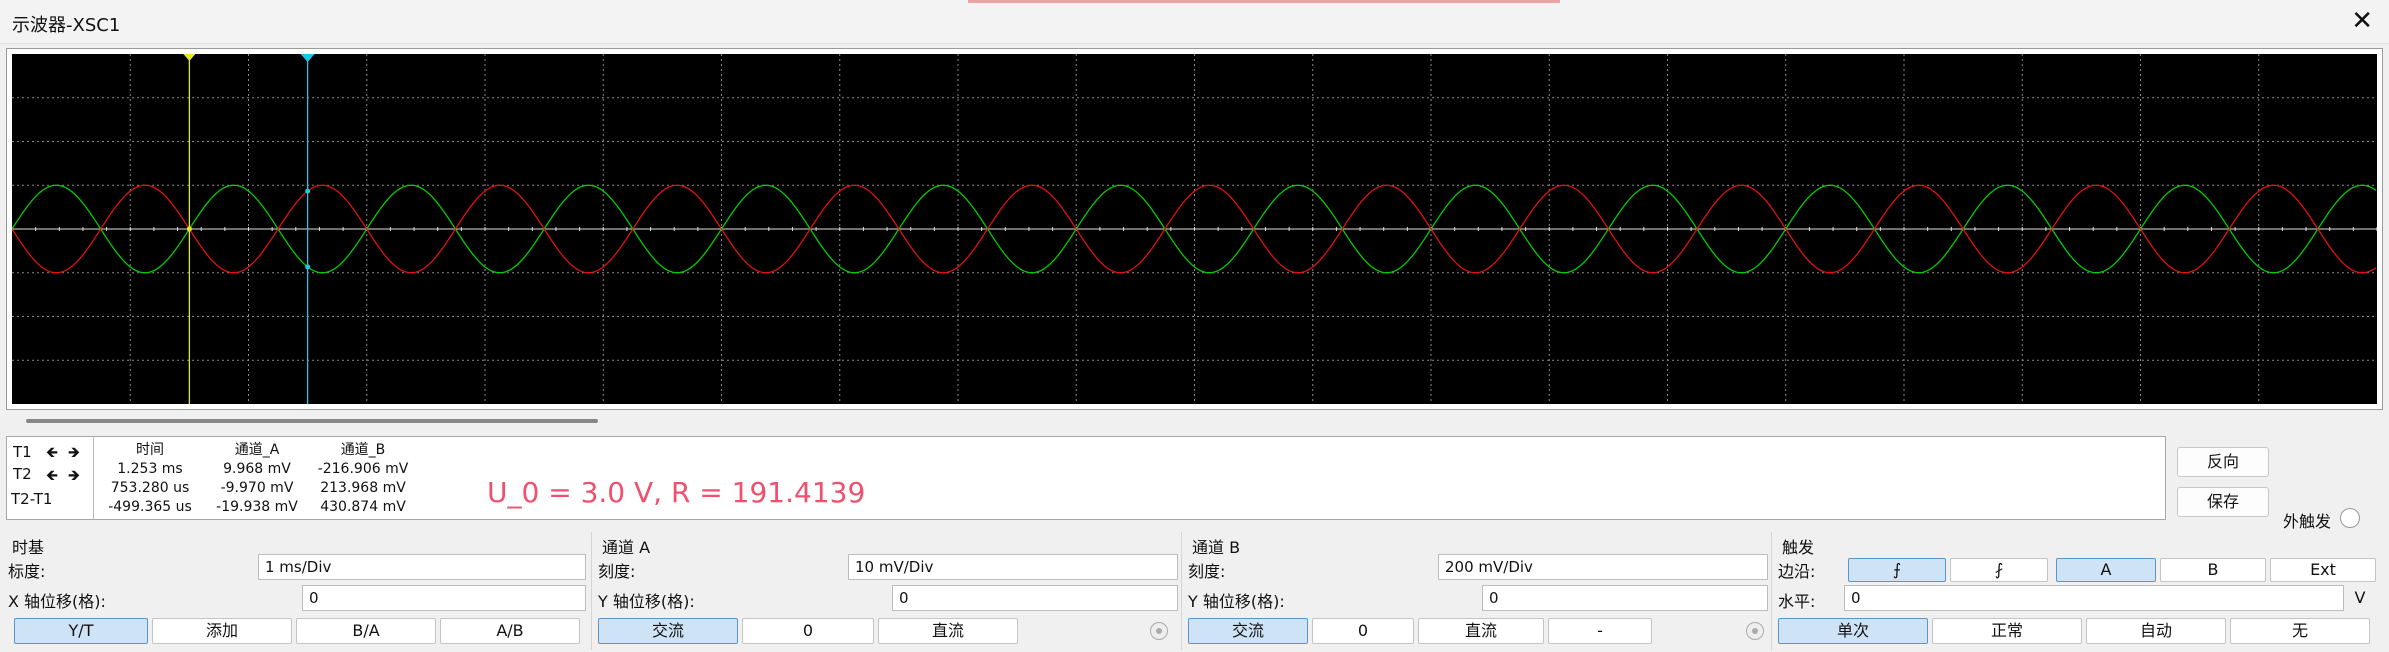  I want to click on channel-b-title: 通道 B, so click(1216, 547).